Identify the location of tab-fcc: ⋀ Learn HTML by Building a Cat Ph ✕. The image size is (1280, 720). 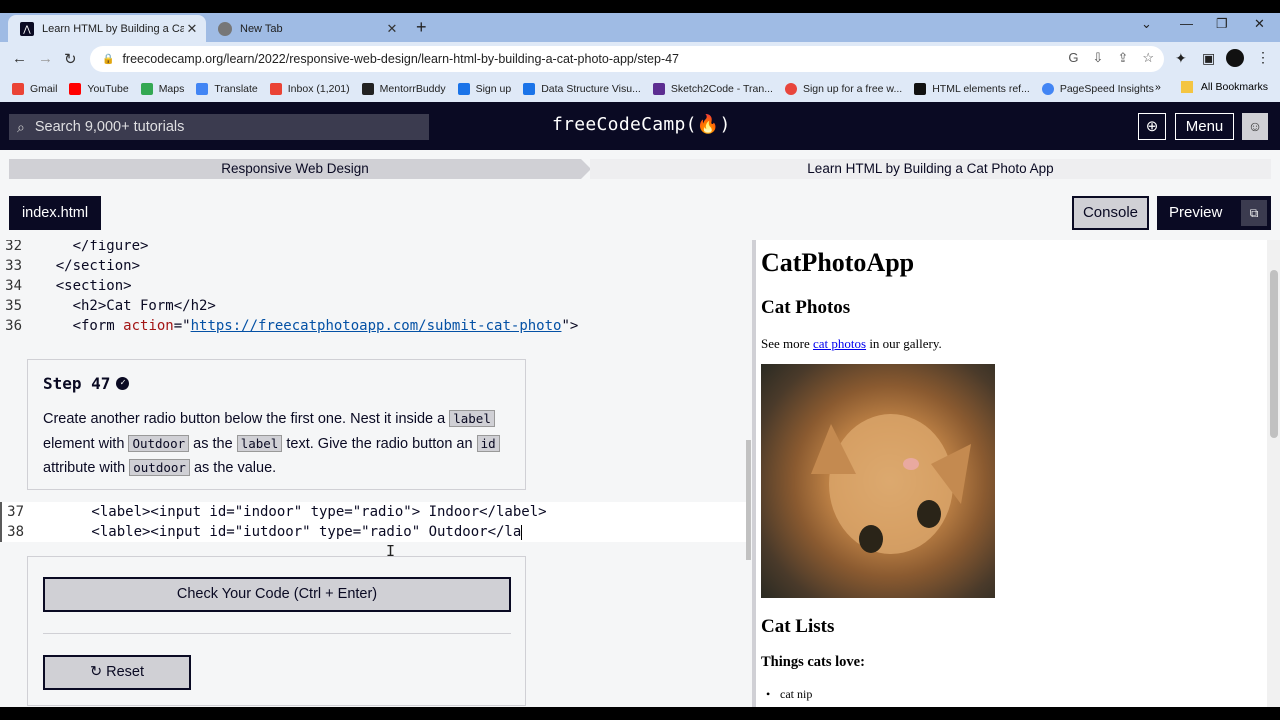
(107, 28).